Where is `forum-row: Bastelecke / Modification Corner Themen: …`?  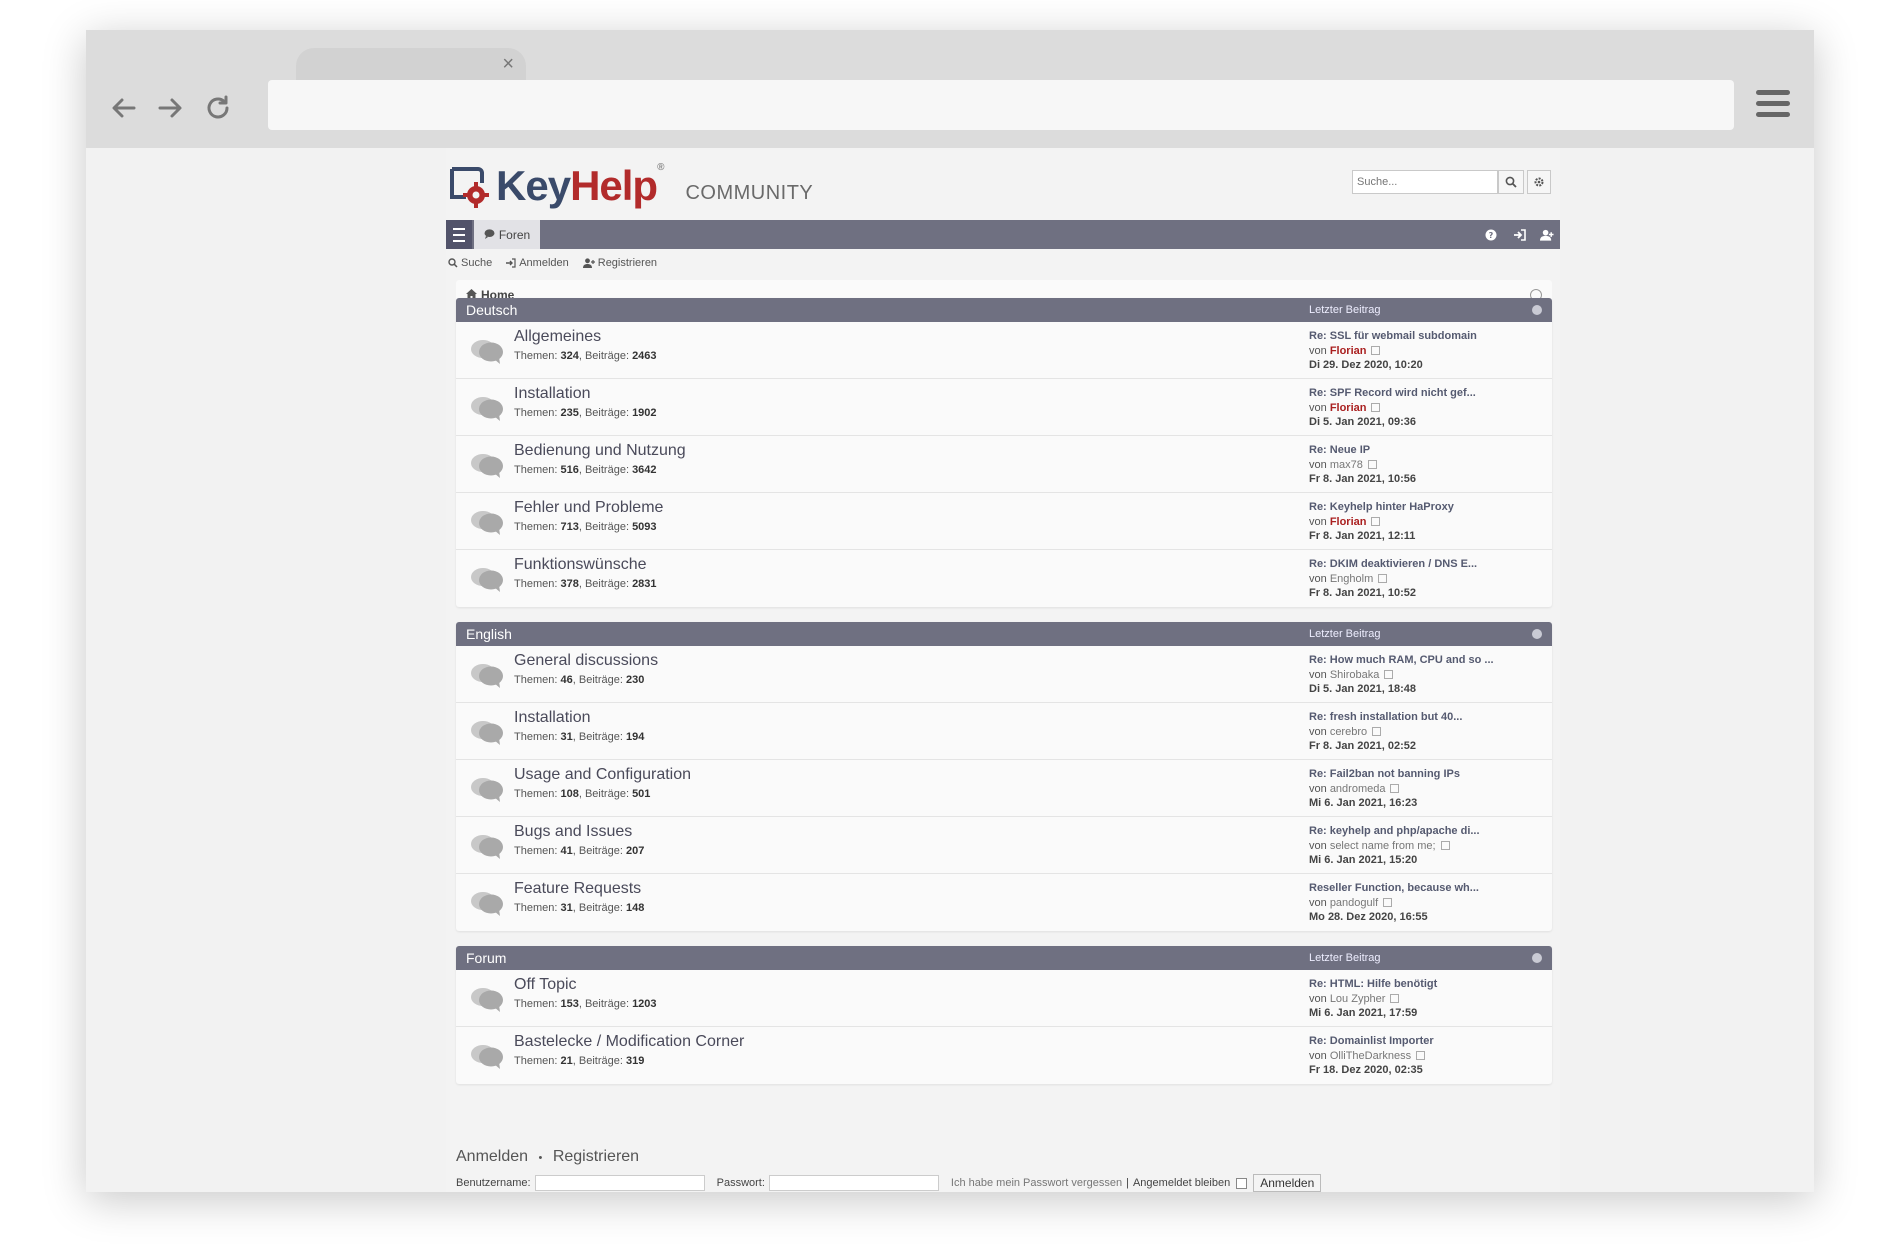 forum-row: Bastelecke / Modification Corner Themen: … is located at coordinates (1004, 1055).